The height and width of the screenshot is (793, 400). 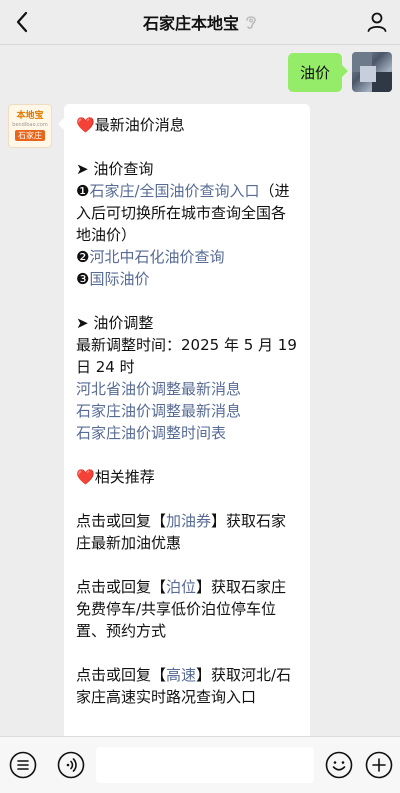 What do you see at coordinates (251, 22) in the screenshot?
I see `ear-icon` at bounding box center [251, 22].